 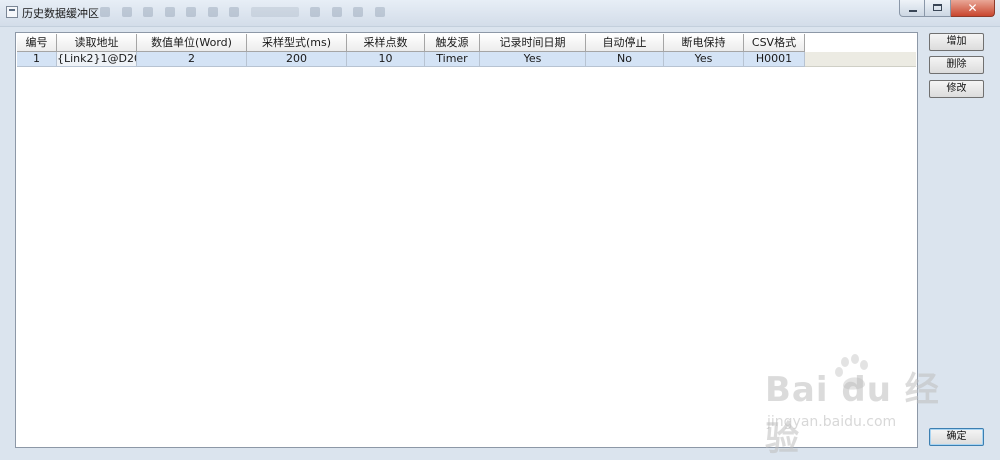 What do you see at coordinates (533, 59) in the screenshot?
I see `table-cell-record-datetime: Yes` at bounding box center [533, 59].